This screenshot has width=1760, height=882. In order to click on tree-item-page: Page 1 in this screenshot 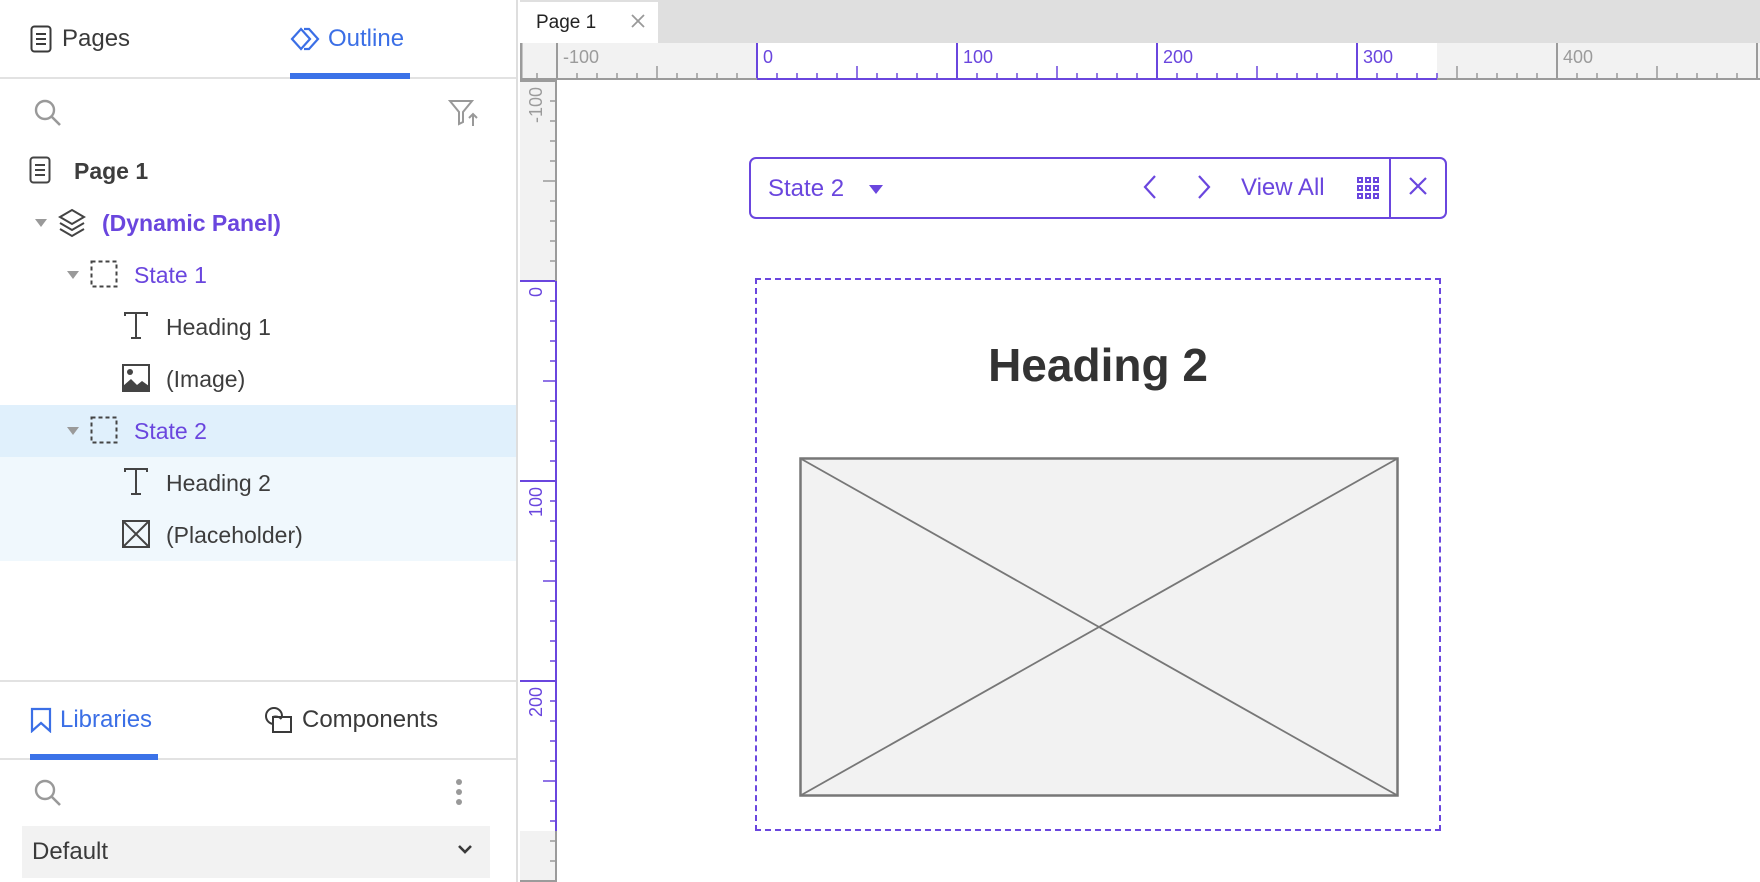, I will do `click(258, 171)`.